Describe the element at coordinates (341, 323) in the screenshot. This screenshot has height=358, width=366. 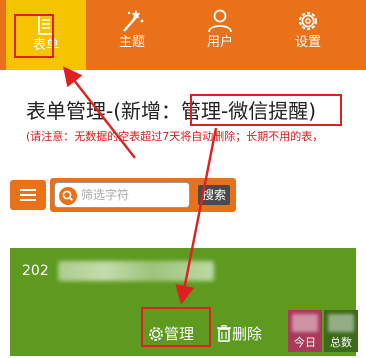
I see `redacted-total-count` at that location.